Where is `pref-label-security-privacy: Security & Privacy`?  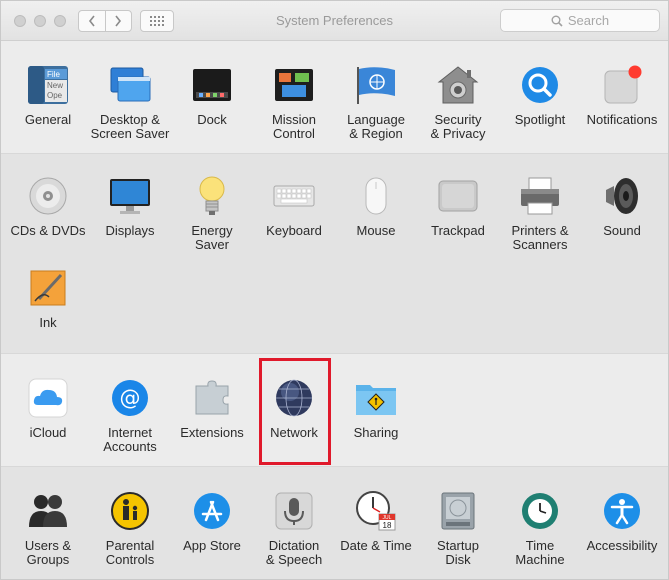
pref-label-security-privacy: Security & Privacy is located at coordinates (458, 126).